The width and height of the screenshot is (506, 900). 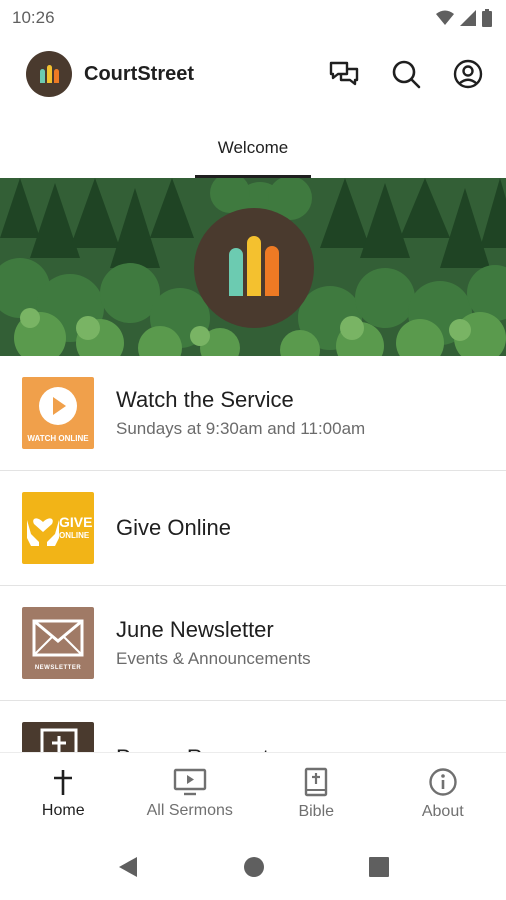 I want to click on newsletter-thumbnail: NEWSLETTER, so click(x=58, y=643).